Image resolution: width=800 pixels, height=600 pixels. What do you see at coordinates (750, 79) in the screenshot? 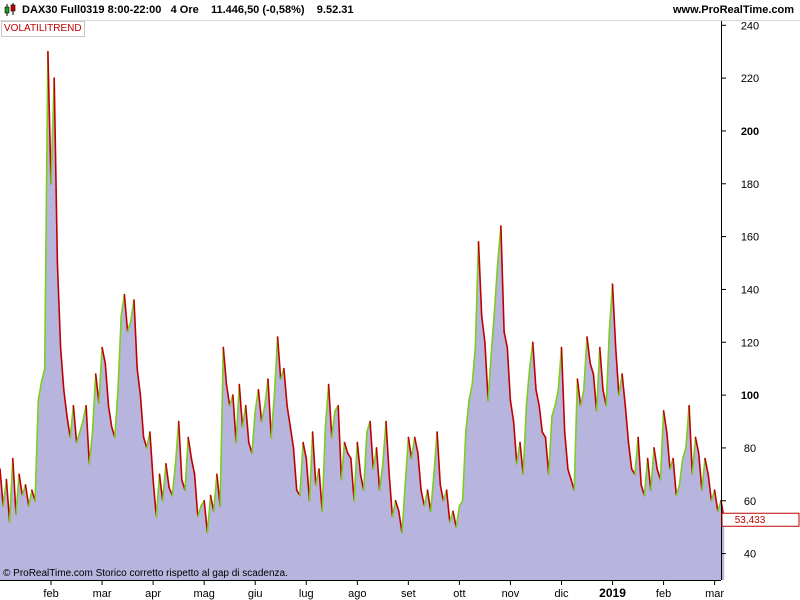
I see `y-tick-label: 220` at bounding box center [750, 79].